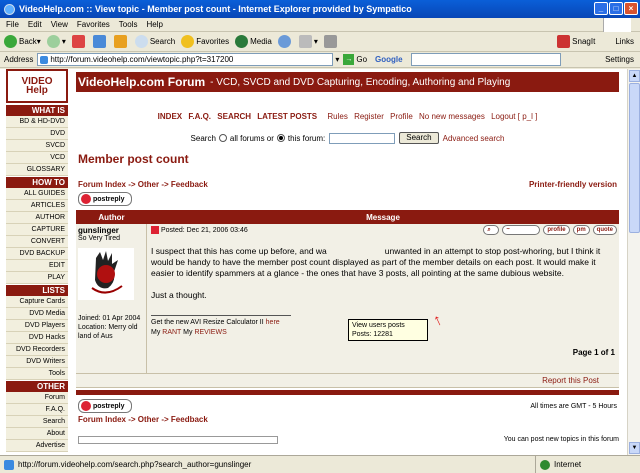  What do you see at coordinates (128, 24) in the screenshot?
I see `menu-tools: Tools` at bounding box center [128, 24].